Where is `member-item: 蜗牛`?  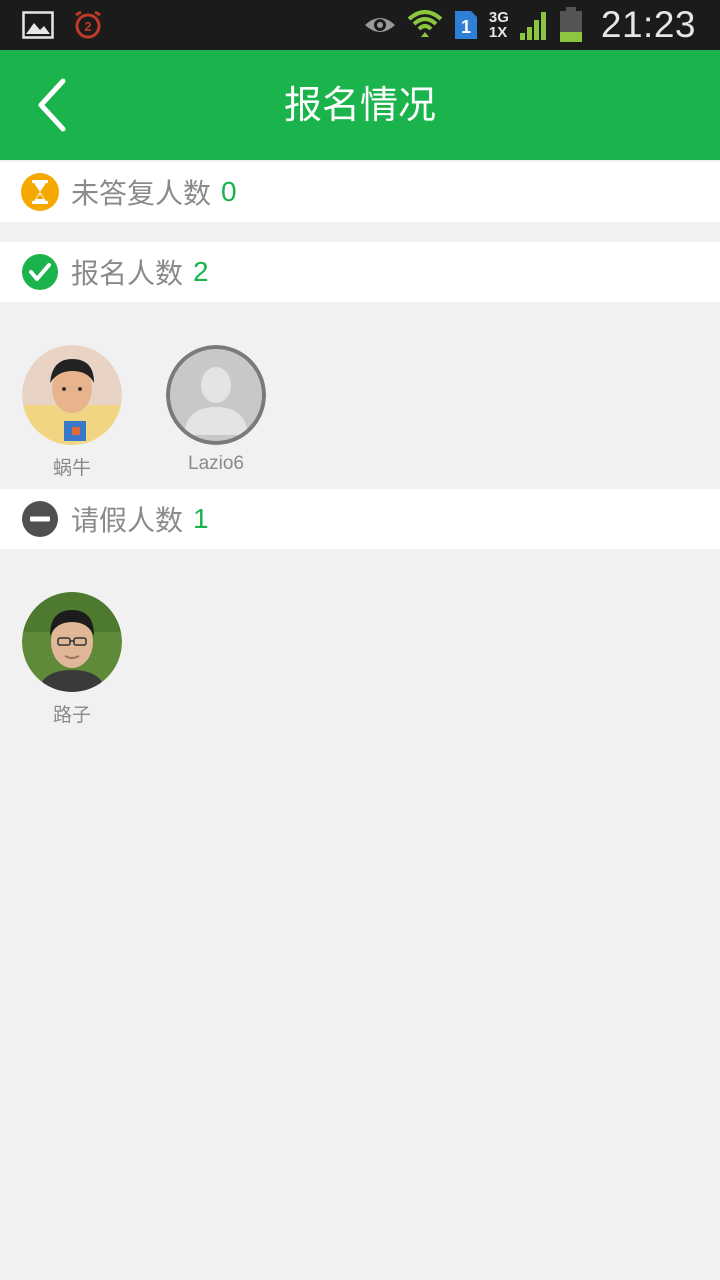
member-item: 蜗牛 is located at coordinates (72, 412).